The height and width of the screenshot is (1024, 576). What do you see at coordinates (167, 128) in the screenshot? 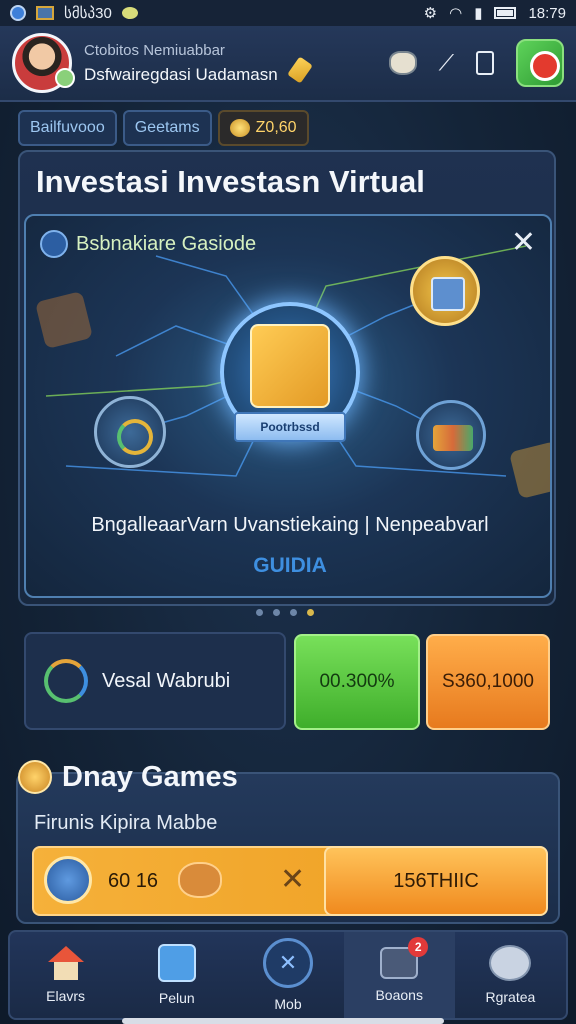
I see `chip-tab-2: Geetams` at bounding box center [167, 128].